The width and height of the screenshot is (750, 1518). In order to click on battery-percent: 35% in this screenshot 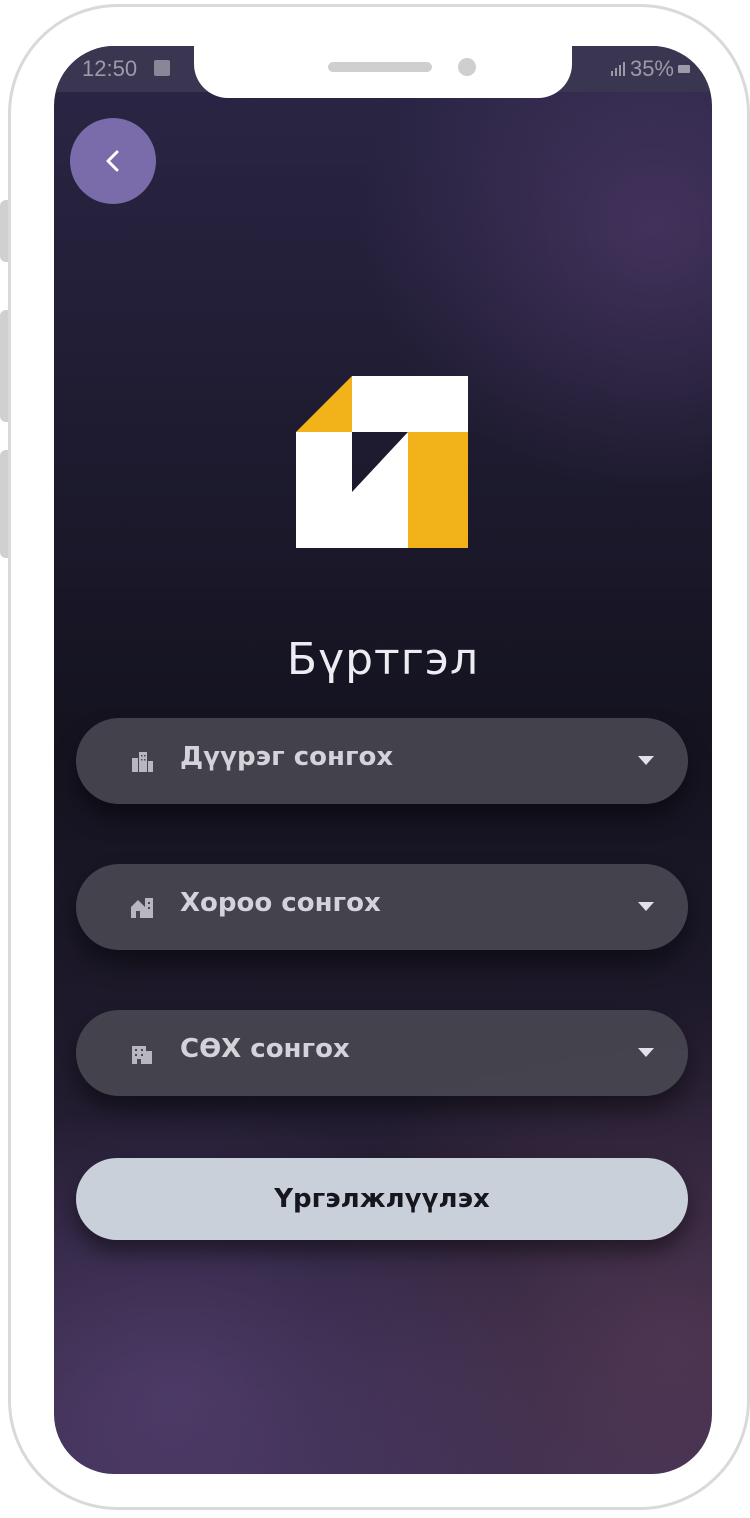, I will do `click(651, 68)`.